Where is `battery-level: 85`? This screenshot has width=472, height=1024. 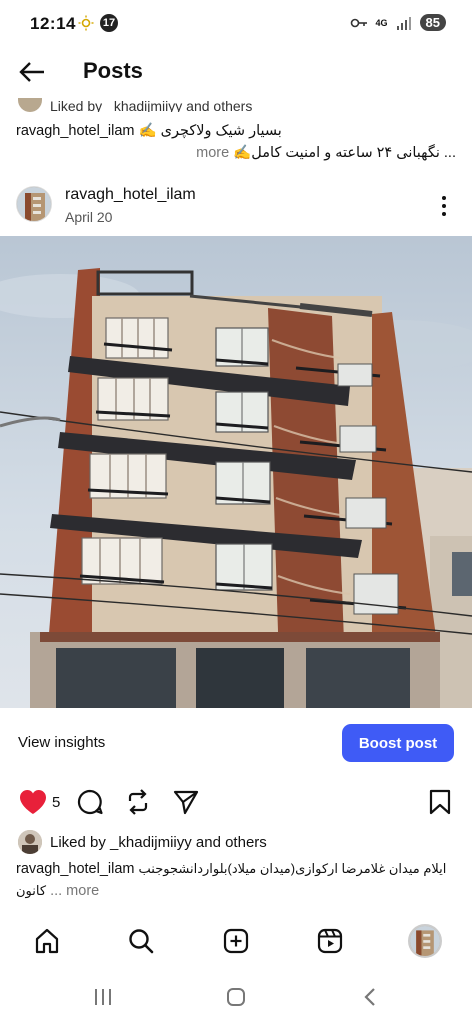 battery-level: 85 is located at coordinates (432, 22).